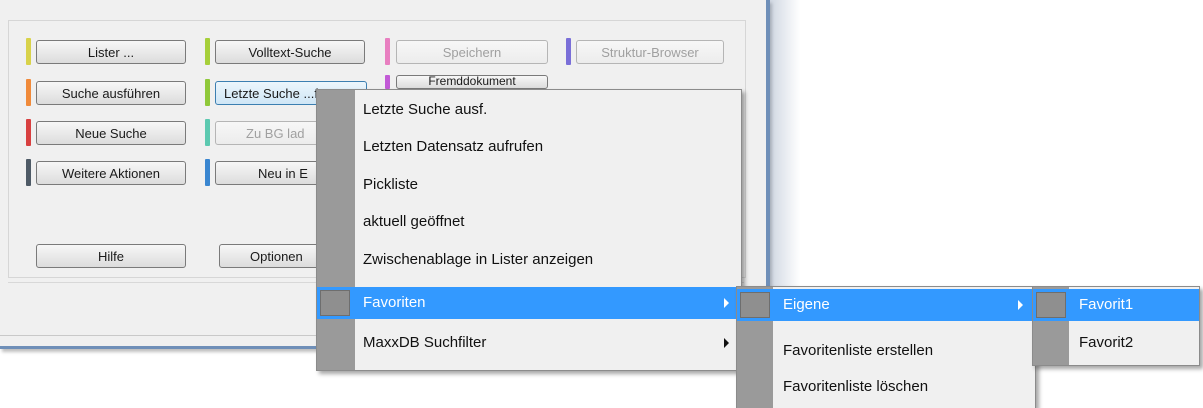 This screenshot has height=408, width=1203. I want to click on struktur-browser-button: Struktur-Browser, so click(650, 52).